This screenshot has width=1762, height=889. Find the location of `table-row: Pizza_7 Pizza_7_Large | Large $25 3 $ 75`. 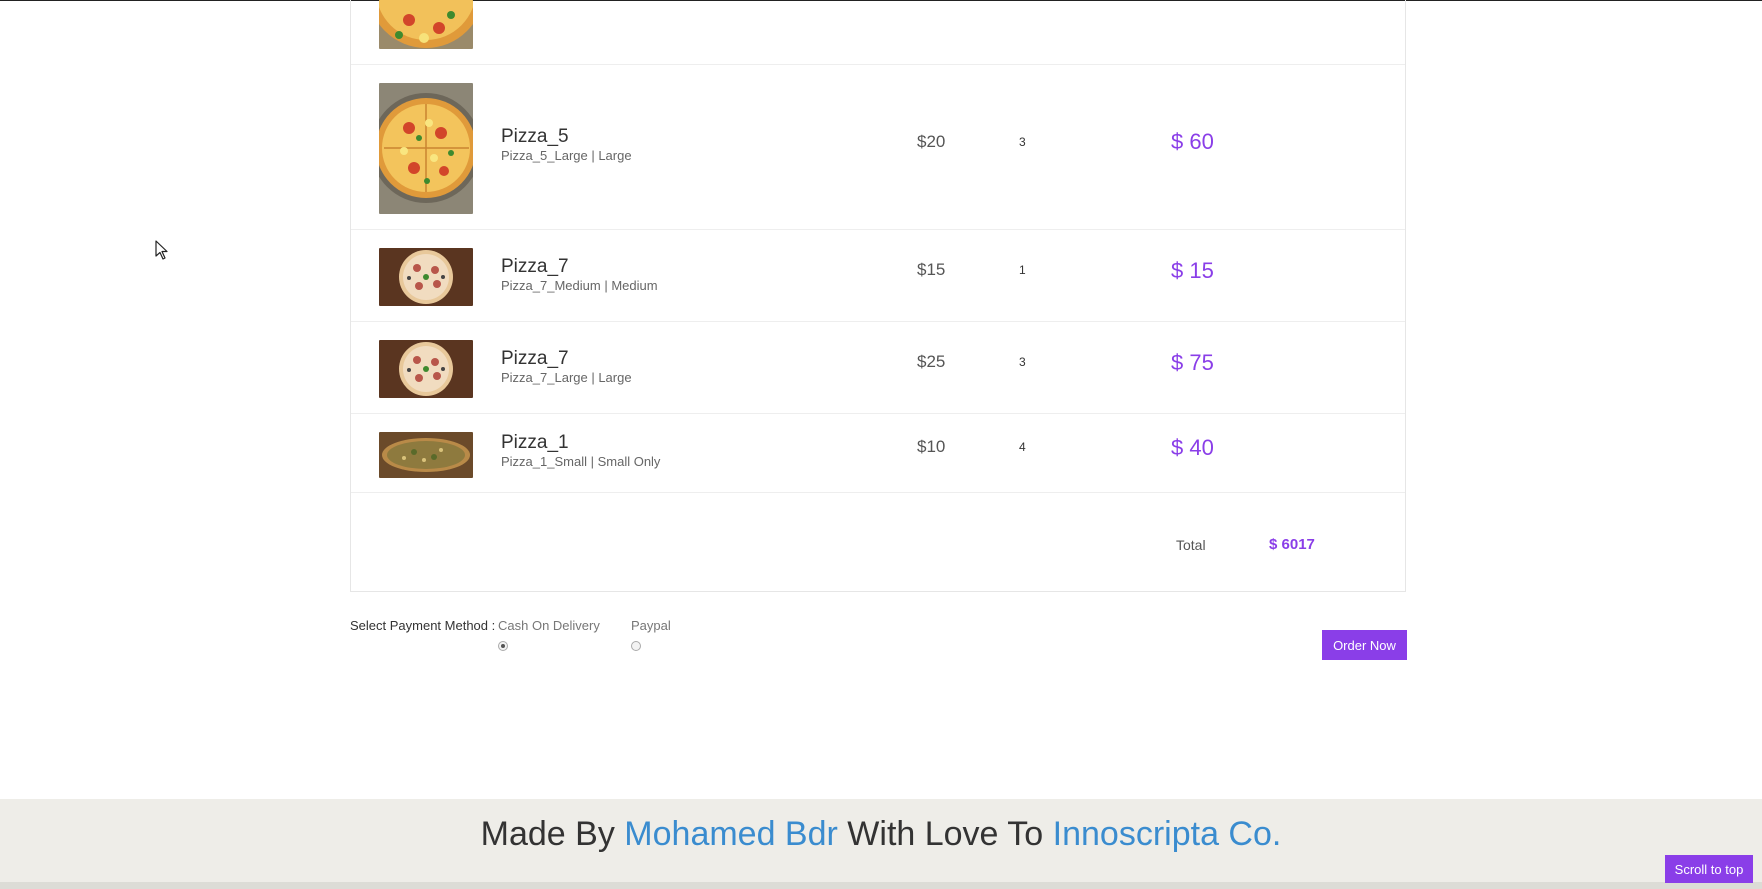

table-row: Pizza_7 Pizza_7_Large | Large $25 3 $ 75 is located at coordinates (878, 368).